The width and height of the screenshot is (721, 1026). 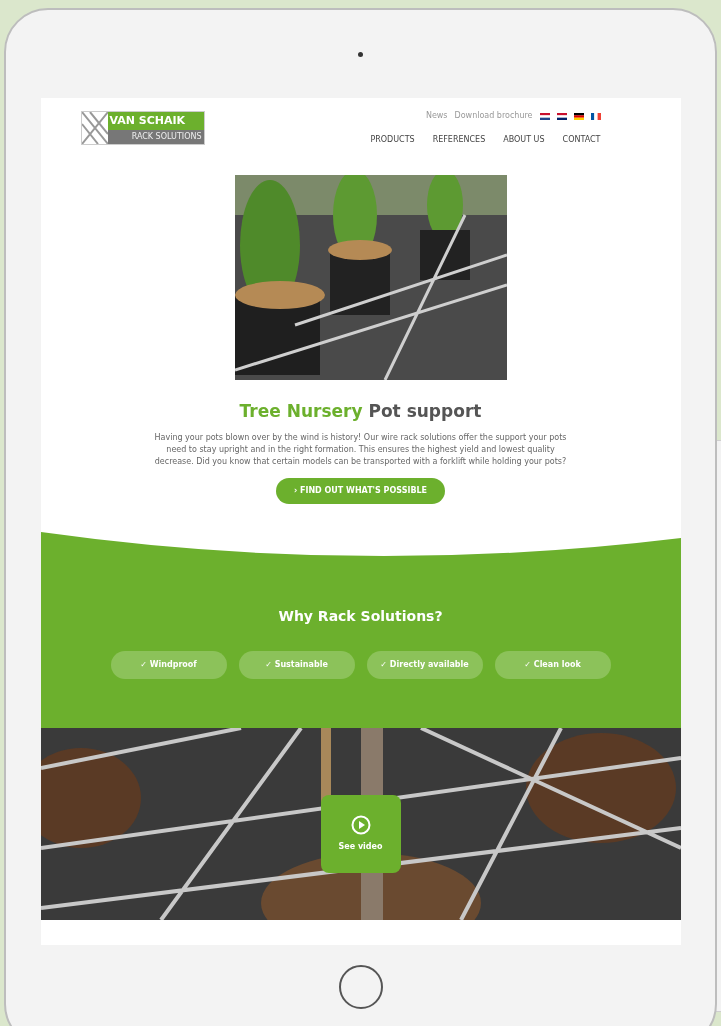 What do you see at coordinates (168, 665) in the screenshot?
I see `feature-pill: ✓ Windproof` at bounding box center [168, 665].